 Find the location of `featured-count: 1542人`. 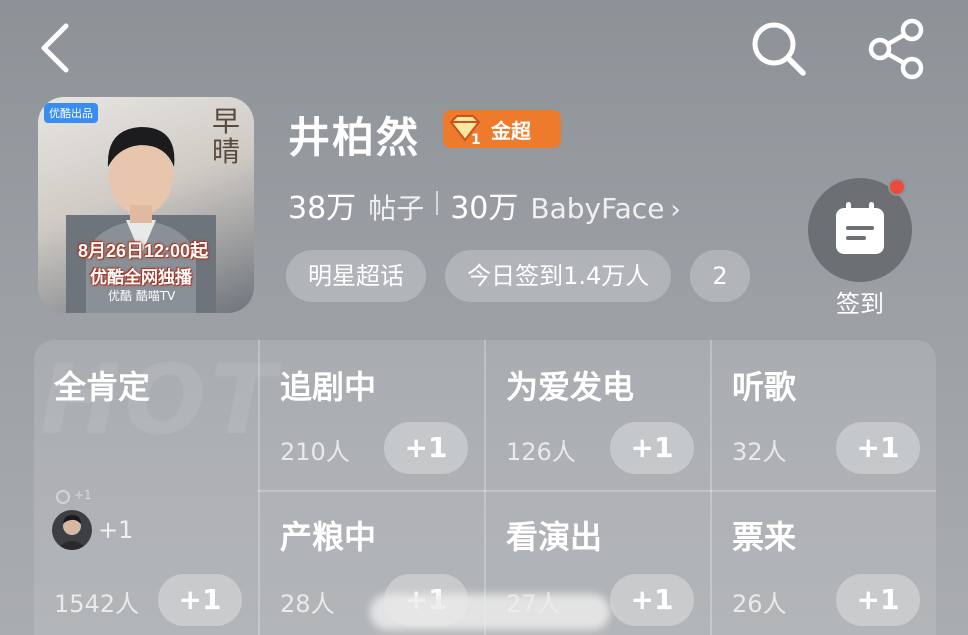

featured-count: 1542人 is located at coordinates (97, 604).